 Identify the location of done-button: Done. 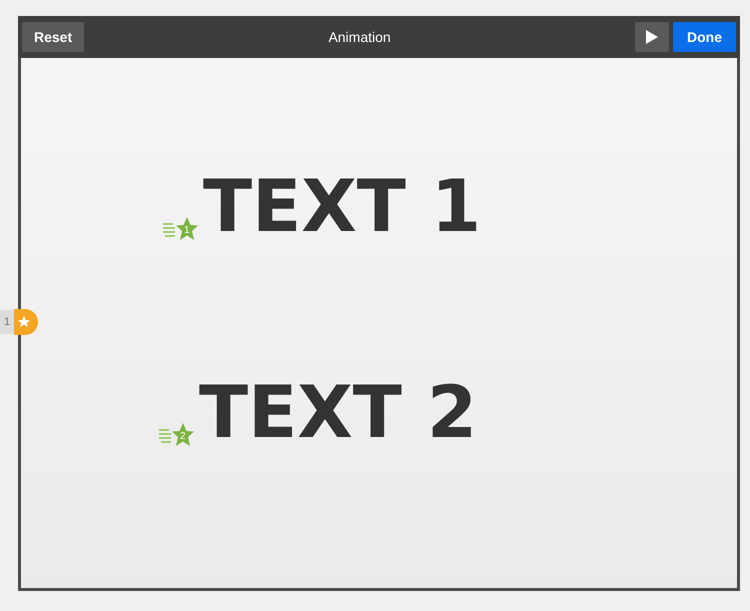
(704, 37).